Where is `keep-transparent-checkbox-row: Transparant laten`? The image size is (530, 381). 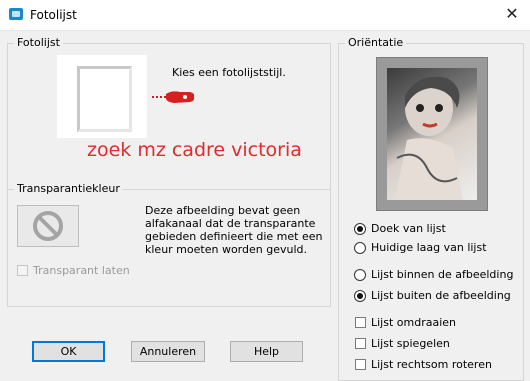 keep-transparent-checkbox-row: Transparant laten is located at coordinates (73, 270).